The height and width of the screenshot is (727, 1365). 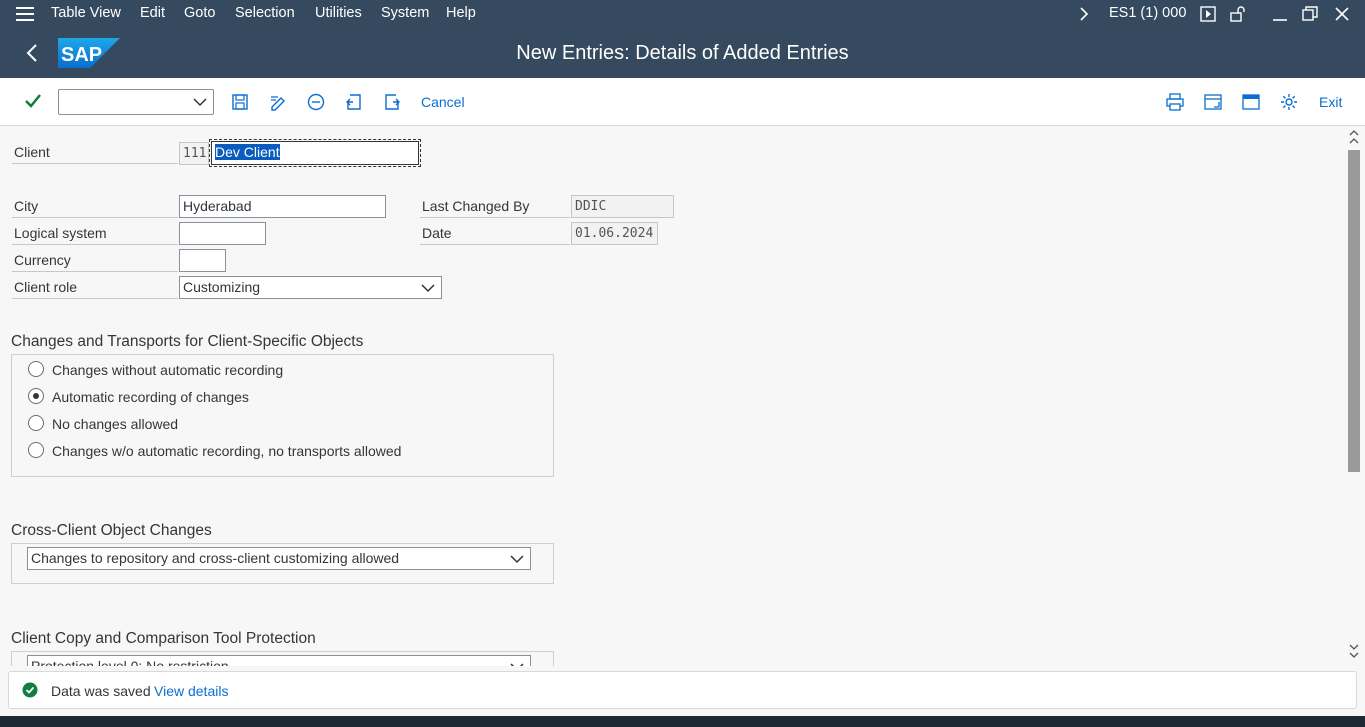 I want to click on city-field: Hyderabad, so click(x=282, y=206).